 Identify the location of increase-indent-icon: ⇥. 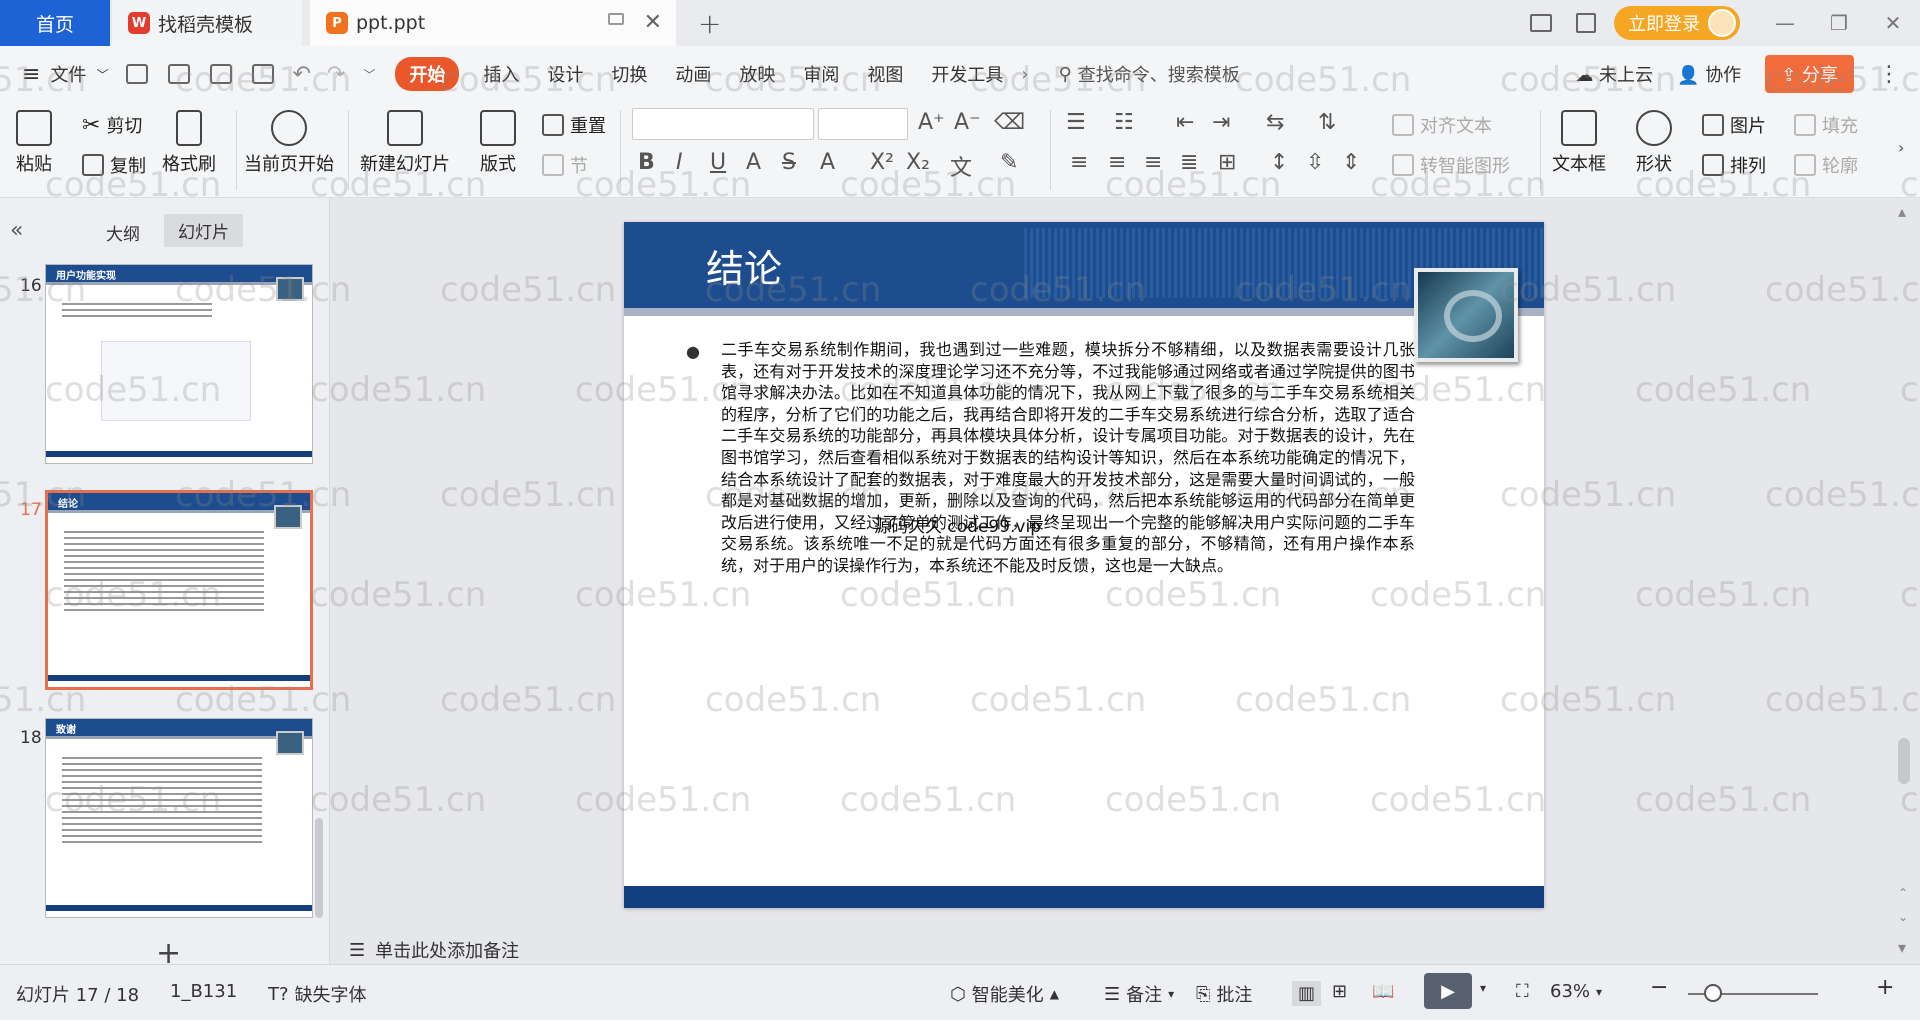
(1221, 122).